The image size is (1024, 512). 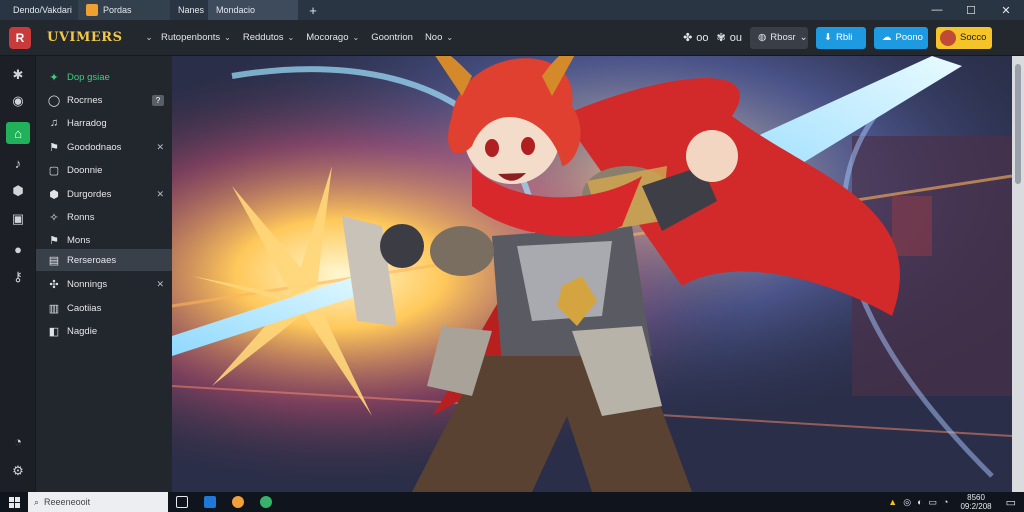 What do you see at coordinates (54, 284) in the screenshot?
I see `menu-item-icon: ✣` at bounding box center [54, 284].